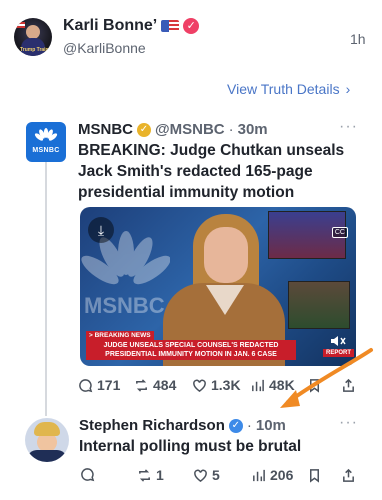 The width and height of the screenshot is (382, 500). What do you see at coordinates (170, 26) in the screenshot?
I see `us-flag-icon` at bounding box center [170, 26].